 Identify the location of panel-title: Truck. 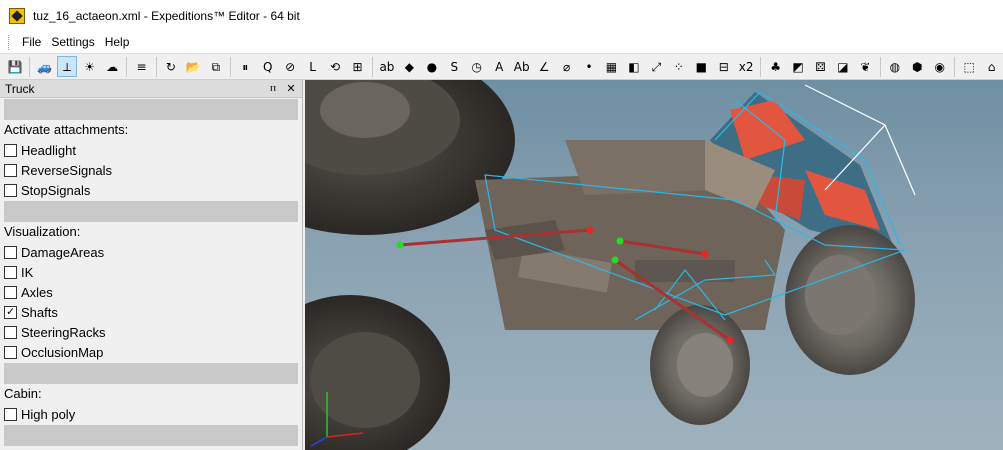
(20, 88).